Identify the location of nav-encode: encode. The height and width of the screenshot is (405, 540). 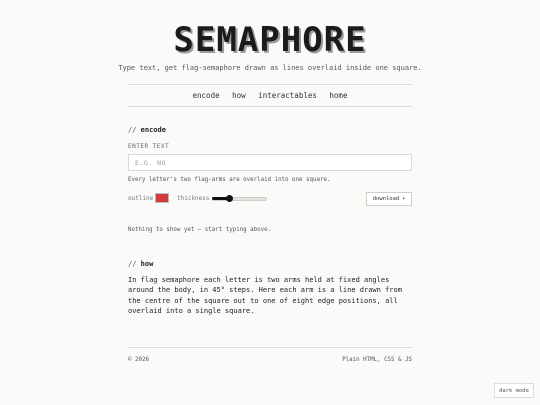
(206, 95).